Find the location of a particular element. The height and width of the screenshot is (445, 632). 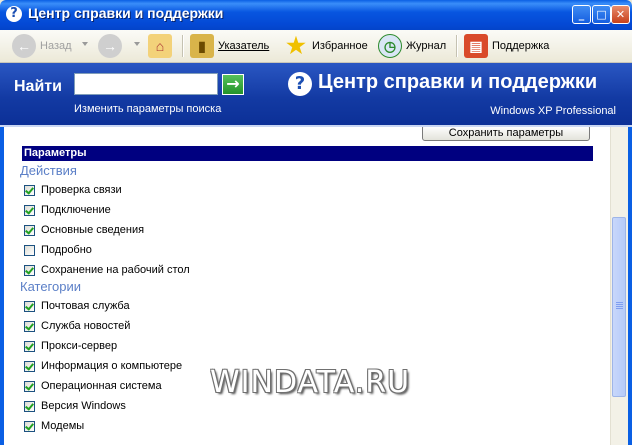

grip-icon is located at coordinates (619, 302).